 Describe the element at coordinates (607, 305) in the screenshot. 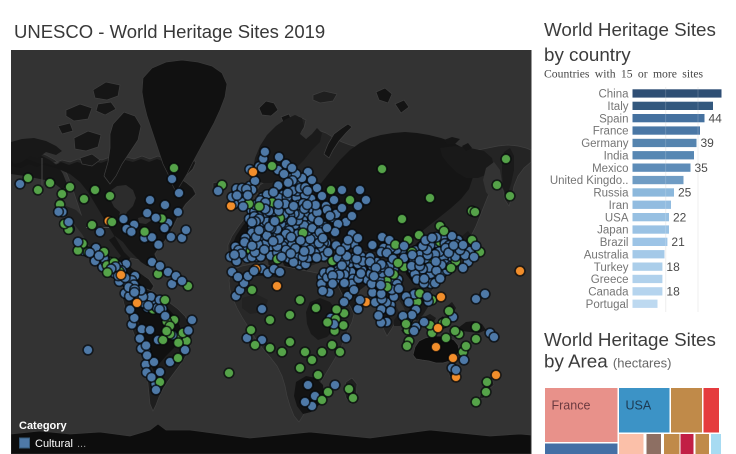

I see `svg-text: Portugal` at that location.